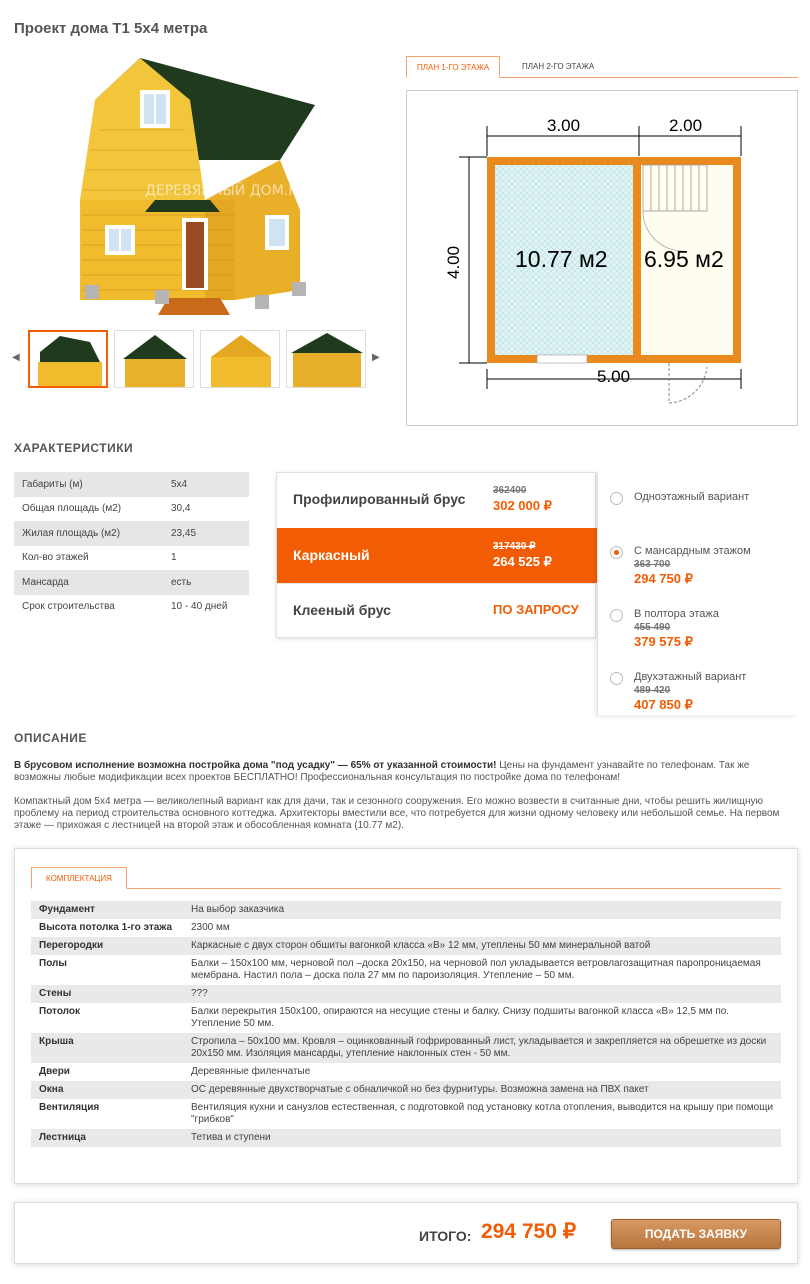 This screenshot has height=1284, width=810. I want to click on table-row: Общая площадь (м2) 30,4, so click(106, 509).